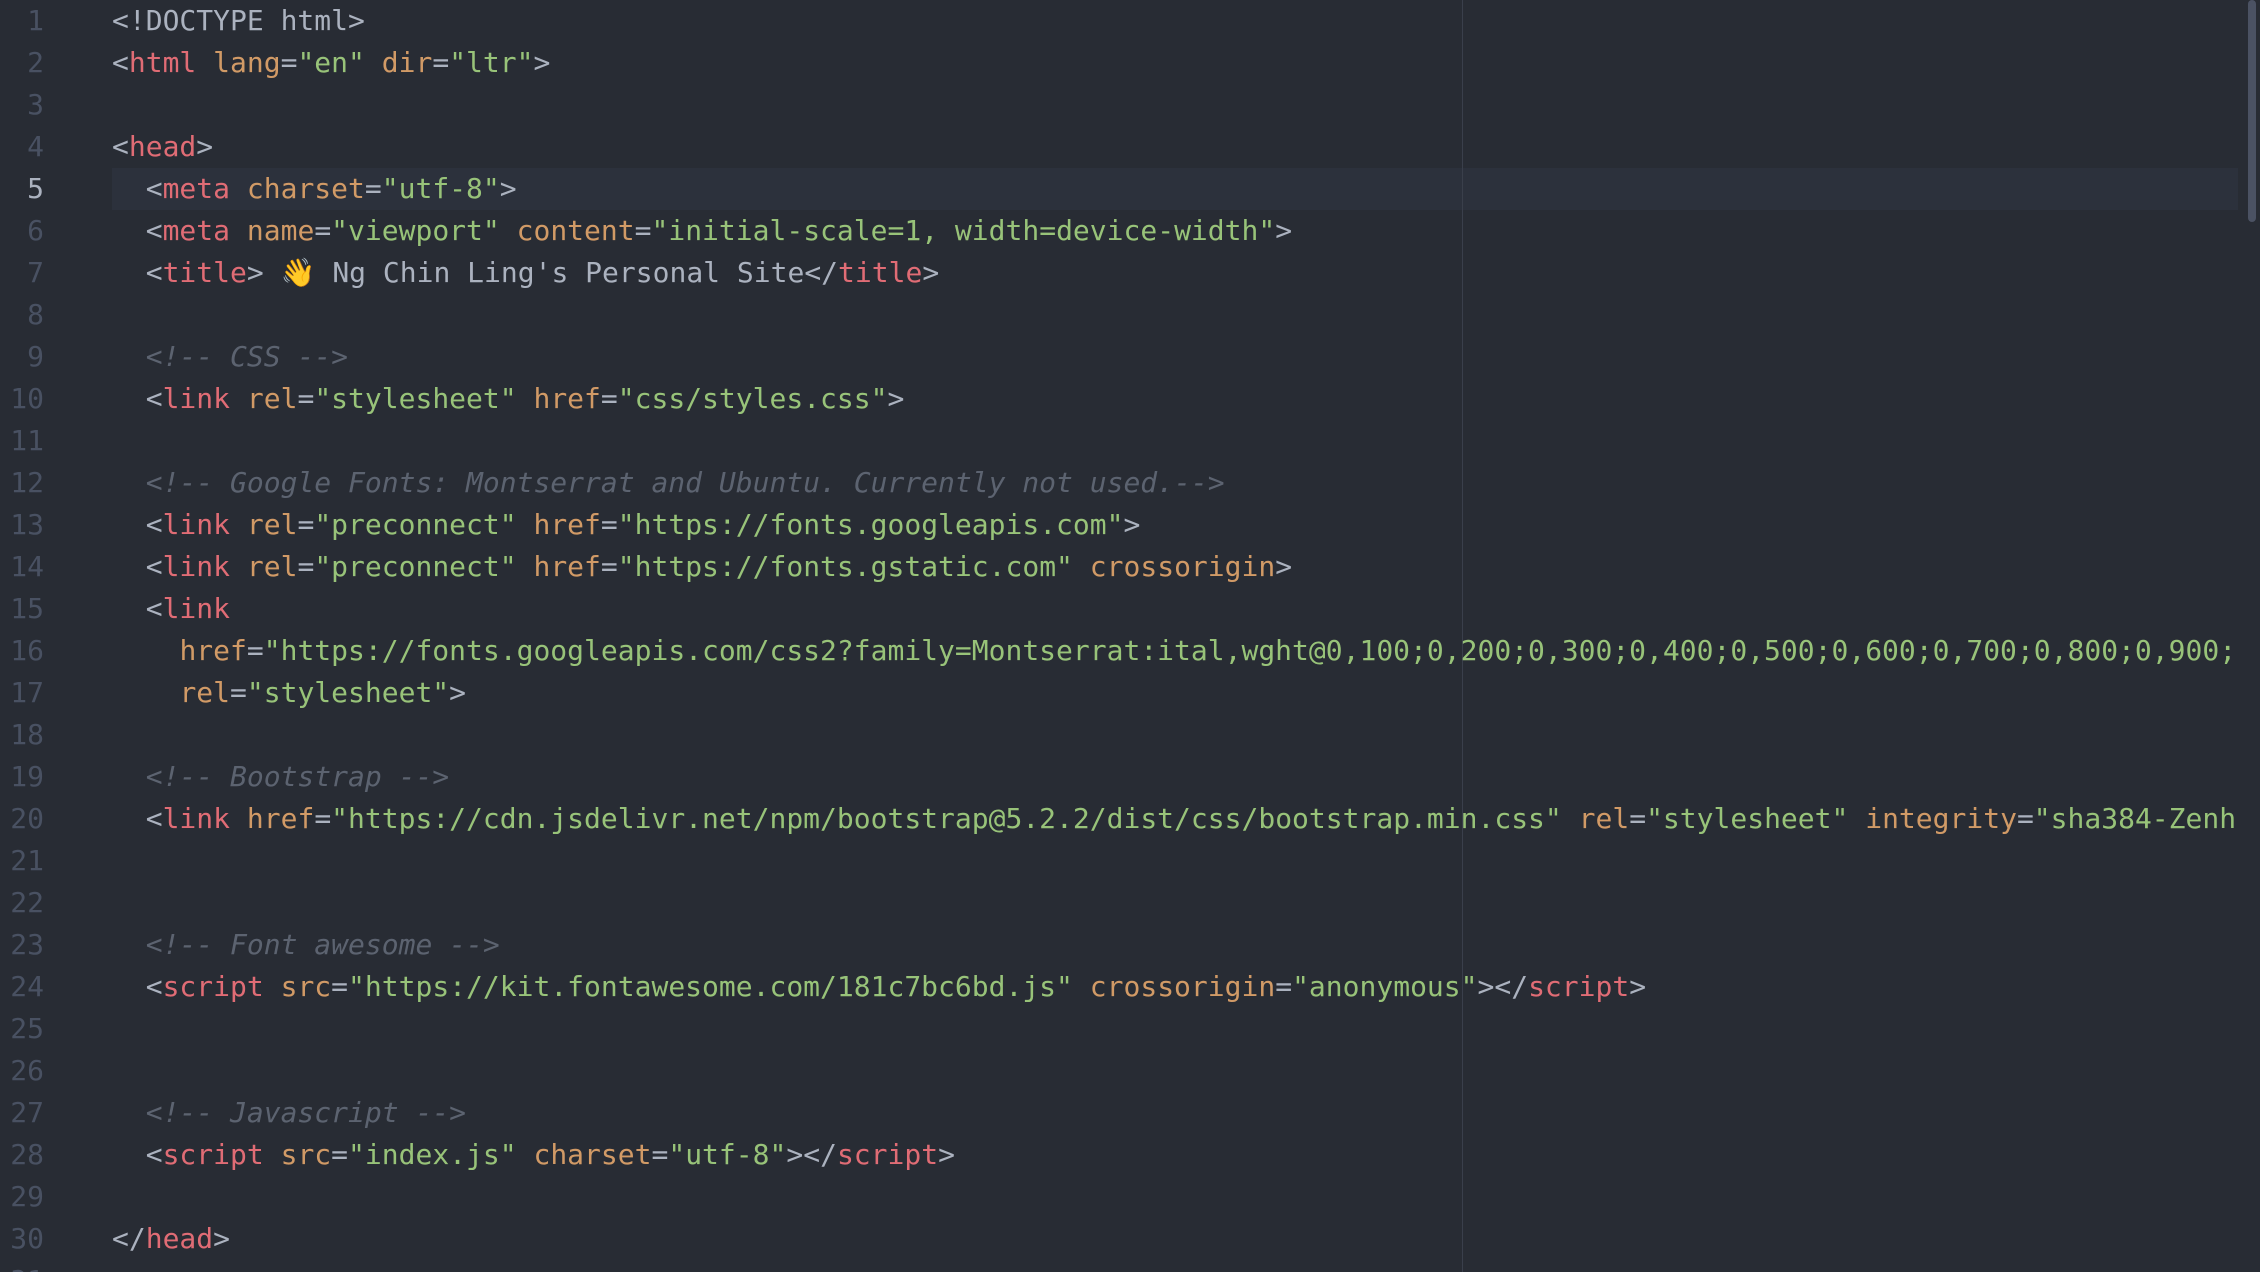  I want to click on token-comment: <!-- Javascript -->, so click(306, 1112).